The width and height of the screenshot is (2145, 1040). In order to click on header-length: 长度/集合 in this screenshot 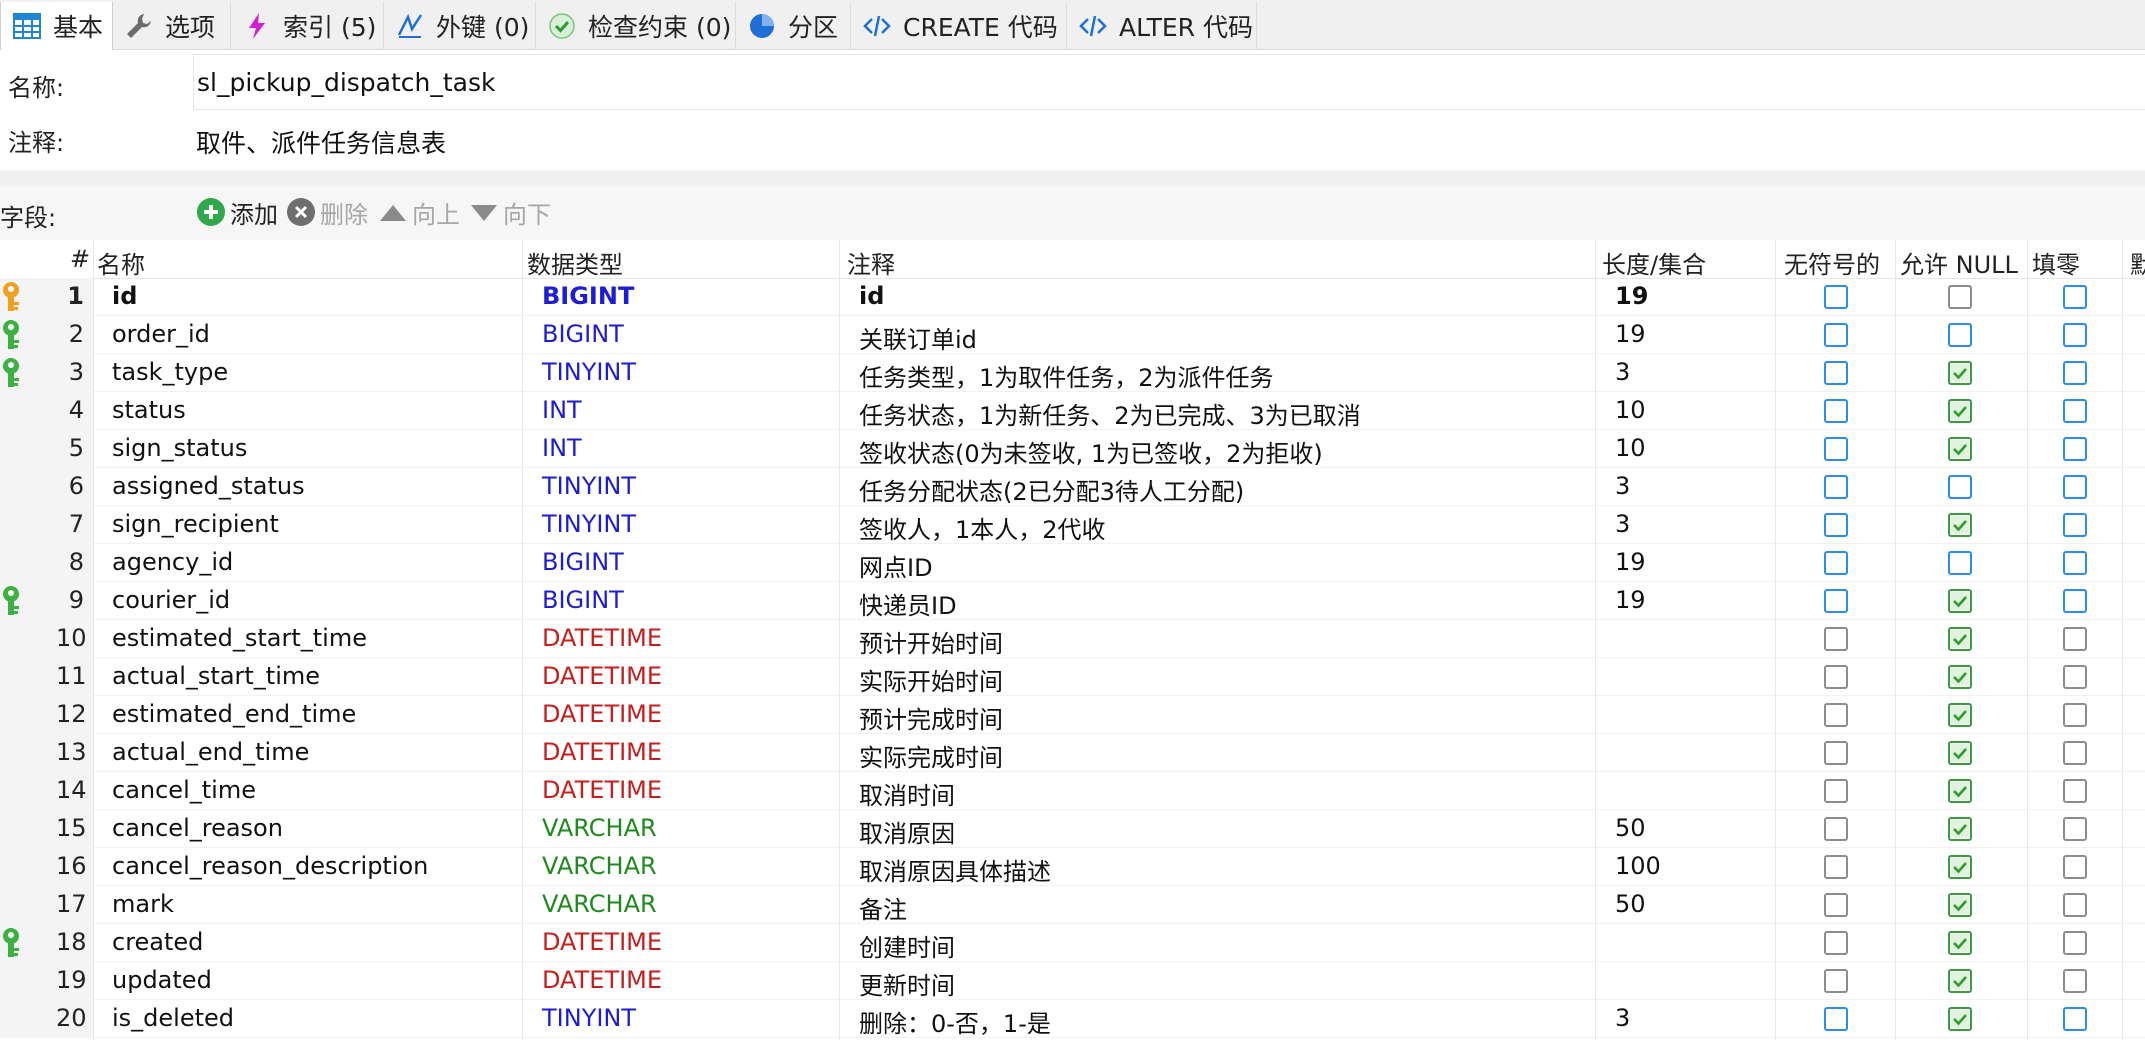, I will do `click(1654, 262)`.